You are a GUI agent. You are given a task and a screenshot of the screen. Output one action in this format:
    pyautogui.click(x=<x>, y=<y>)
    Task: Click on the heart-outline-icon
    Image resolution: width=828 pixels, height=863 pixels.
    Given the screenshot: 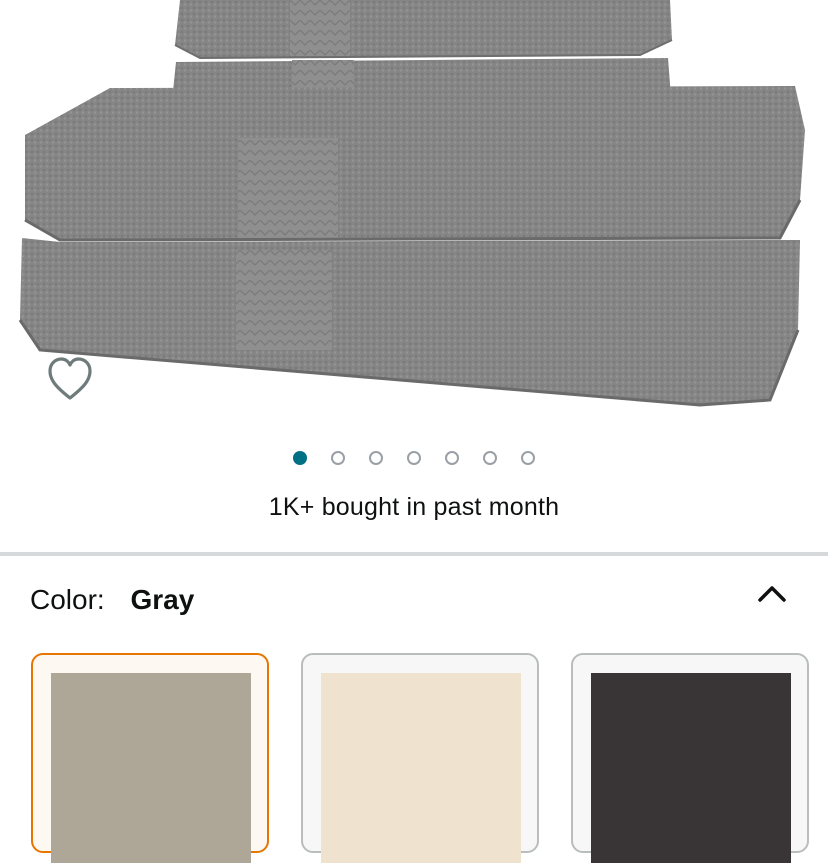 What is the action you would take?
    pyautogui.click(x=70, y=378)
    